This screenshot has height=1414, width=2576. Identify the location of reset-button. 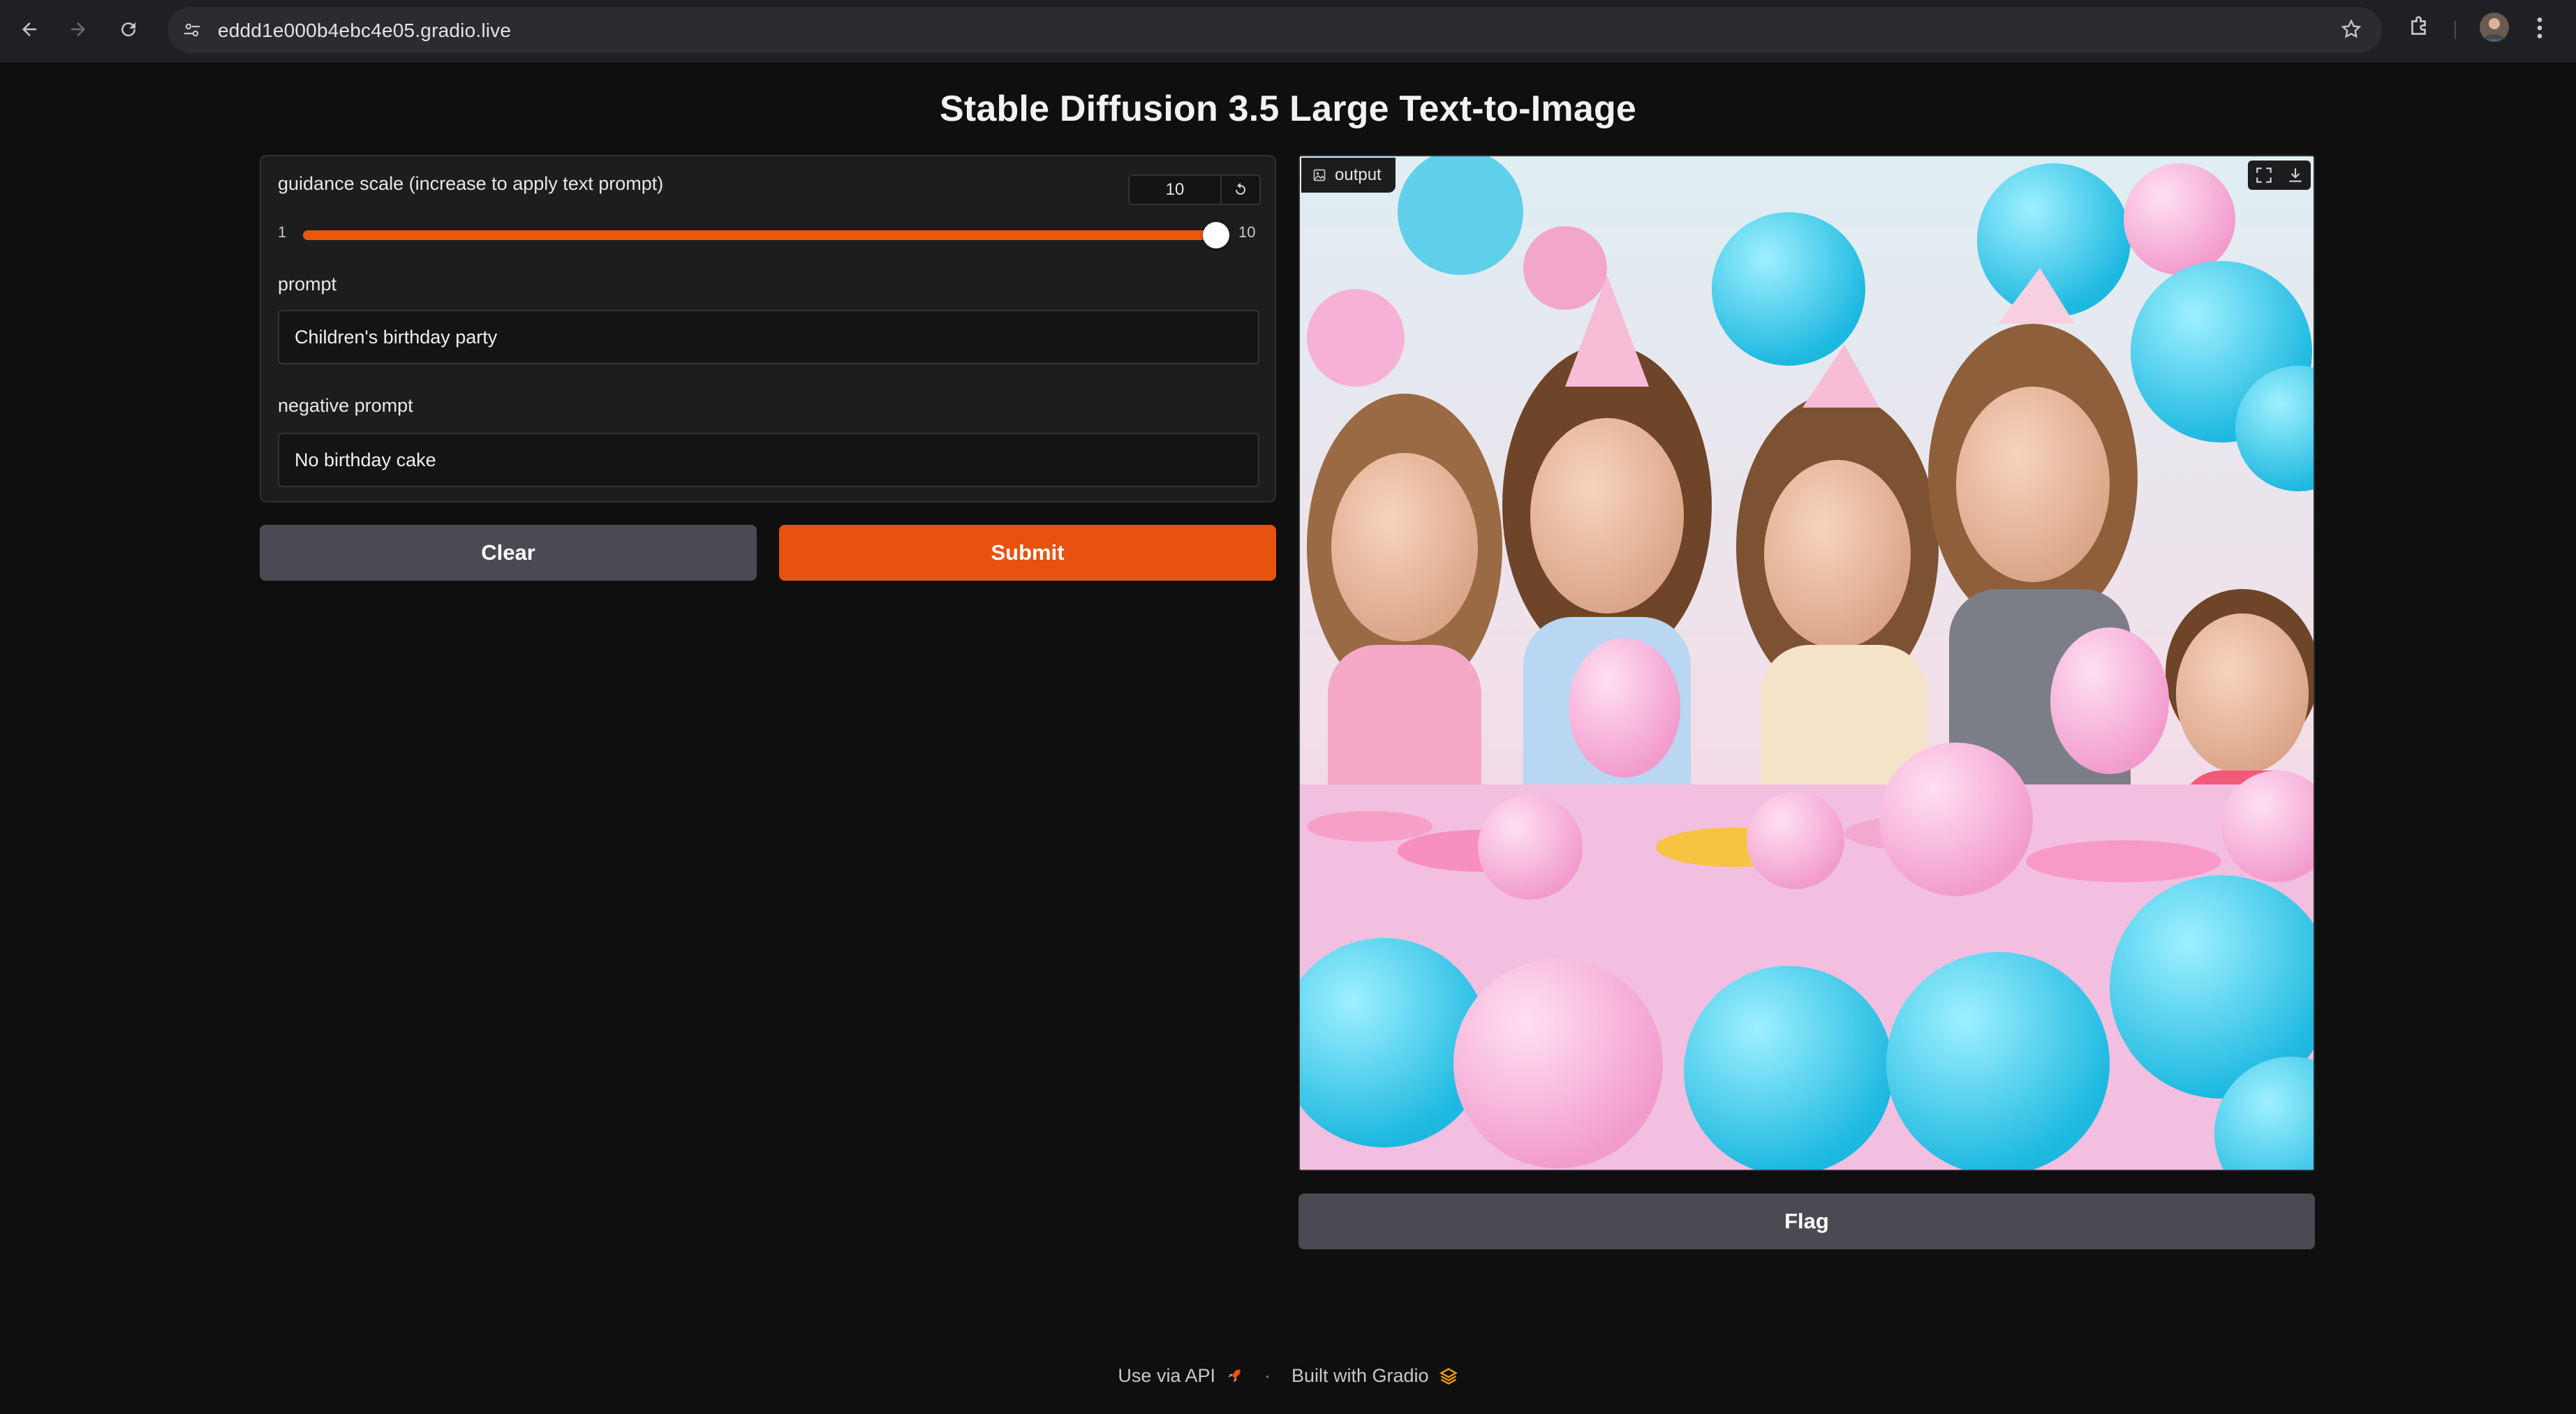
(1241, 189).